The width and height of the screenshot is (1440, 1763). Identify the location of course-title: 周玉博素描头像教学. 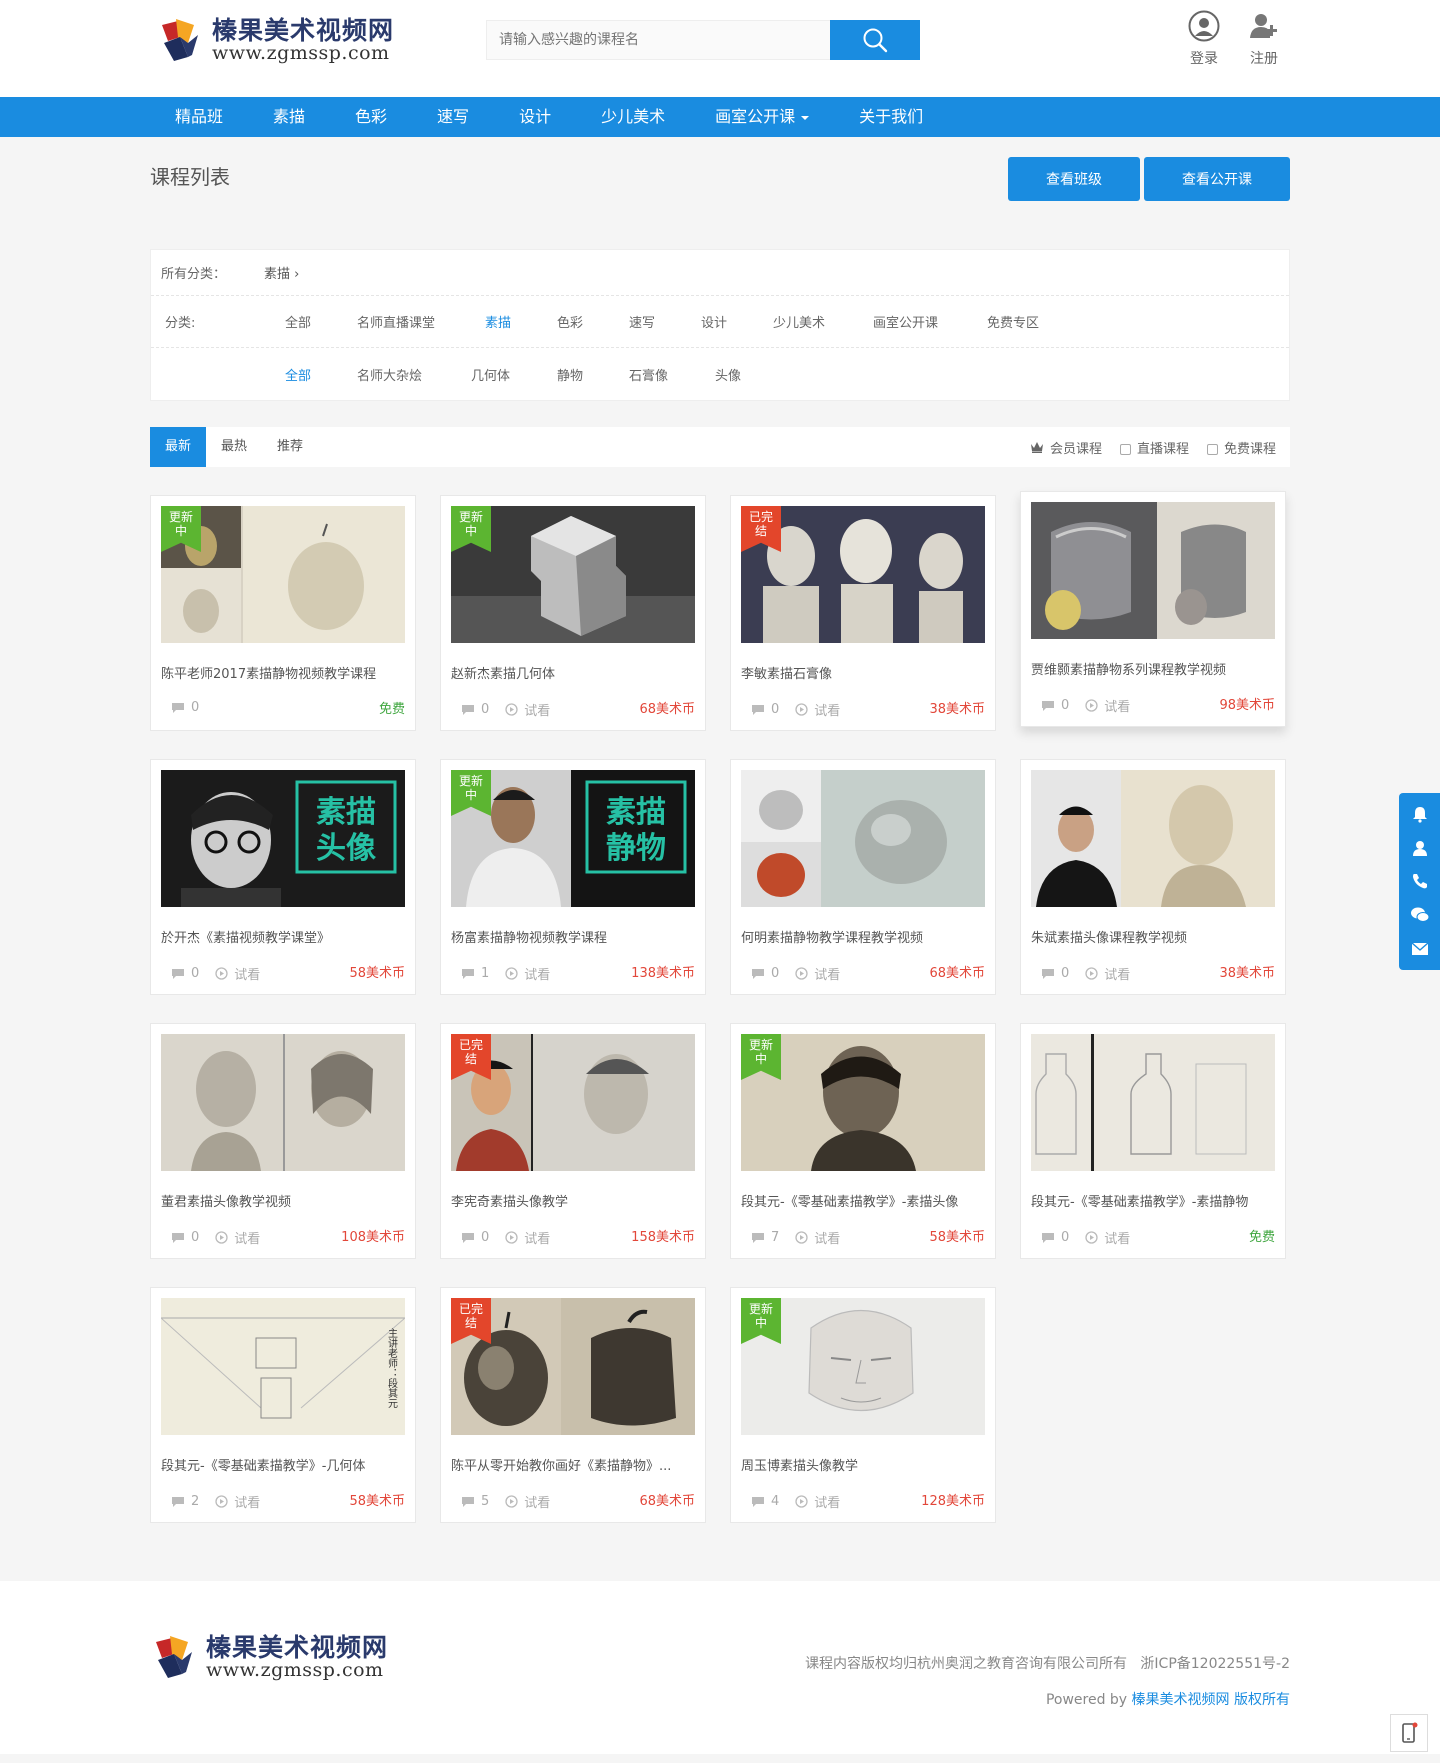
(863, 1464).